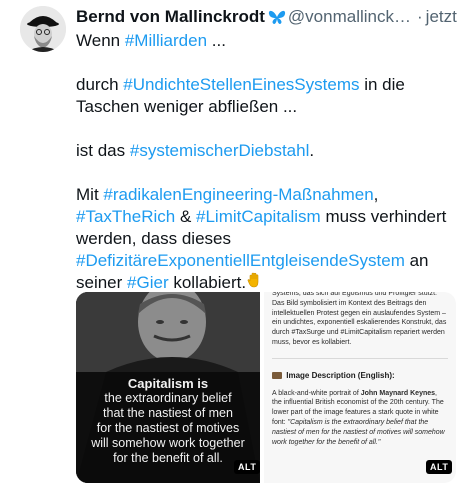 The image size is (468, 491). Describe the element at coordinates (168, 458) in the screenshot. I see `quote-line: for the benefit of all.` at that location.